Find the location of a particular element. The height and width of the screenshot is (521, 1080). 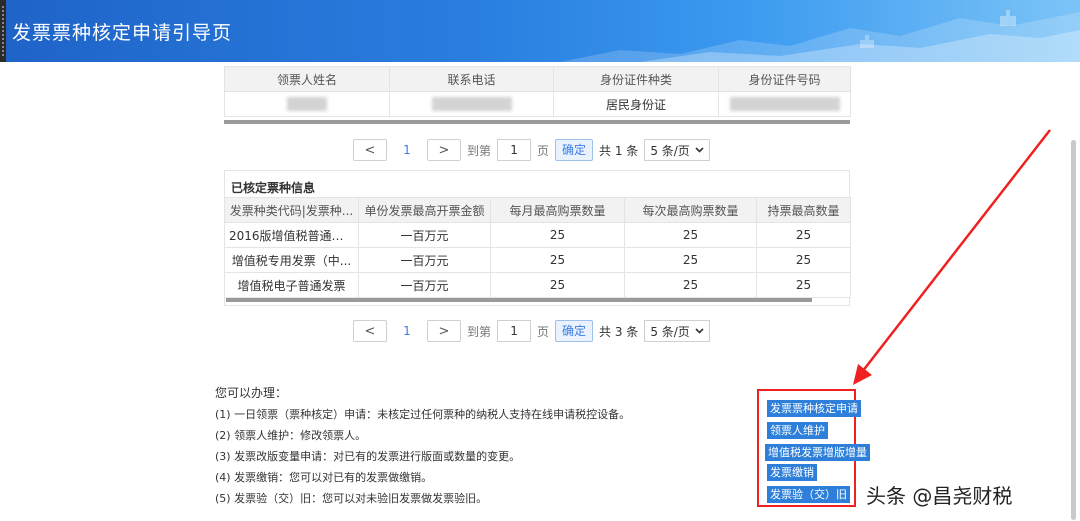

total-count: 共 3 条 is located at coordinates (619, 331).